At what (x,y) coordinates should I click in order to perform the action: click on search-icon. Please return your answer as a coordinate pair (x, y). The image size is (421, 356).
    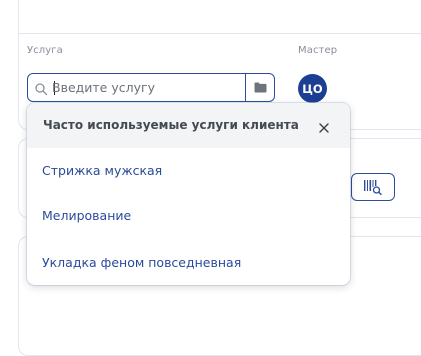
    Looking at the image, I should click on (41, 88).